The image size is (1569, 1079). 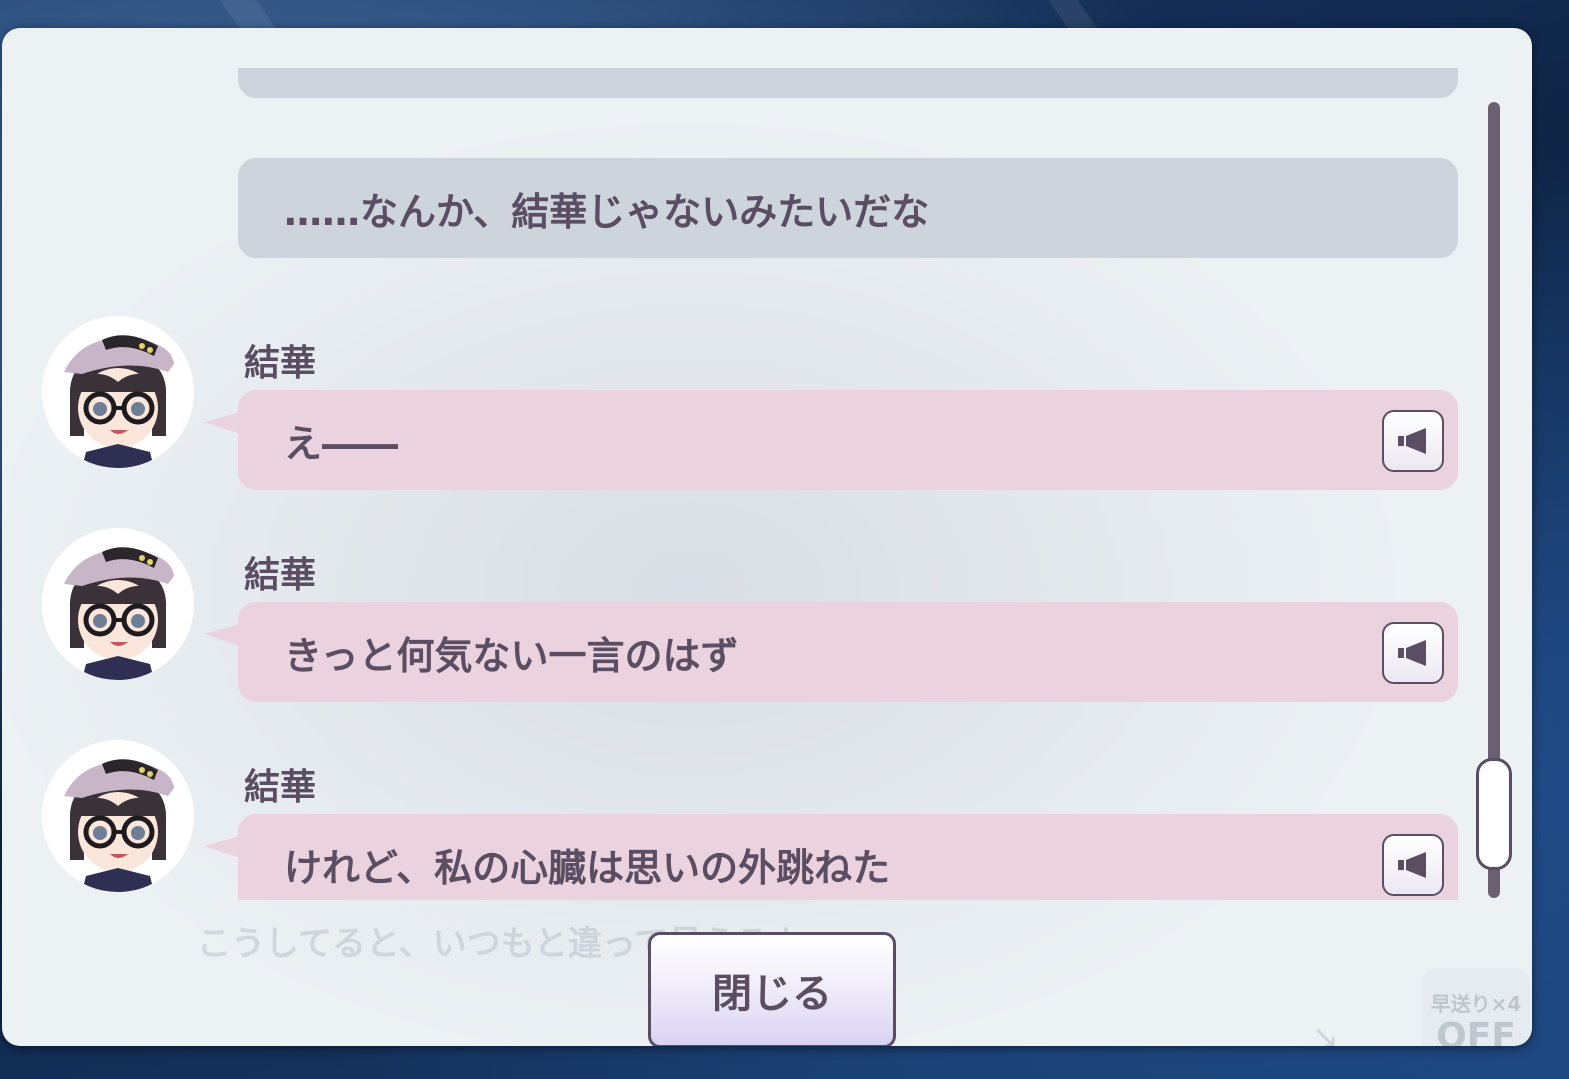 What do you see at coordinates (831, 440) in the screenshot?
I see `dialogue-bubble: え――` at bounding box center [831, 440].